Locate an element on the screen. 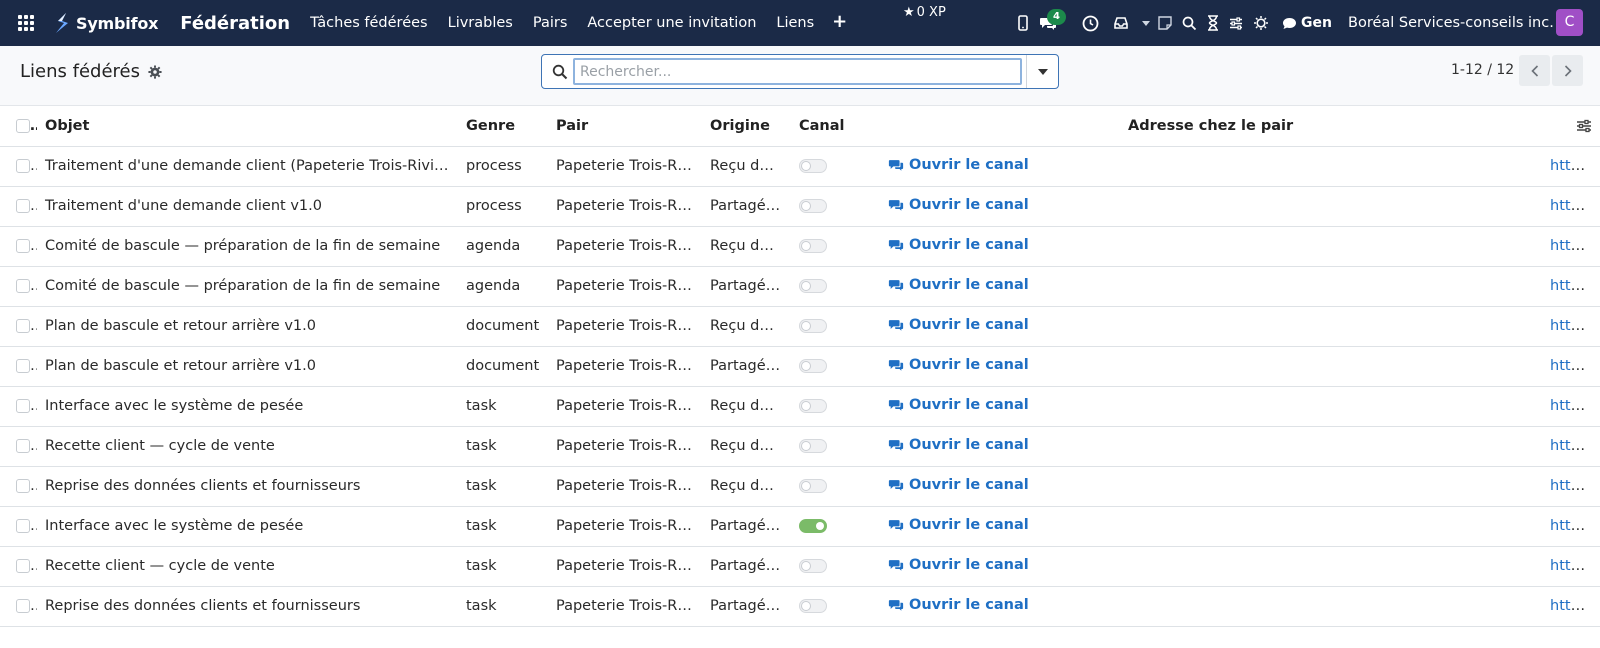 The width and height of the screenshot is (1600, 648). open-channel-label: Ouvrir le canal is located at coordinates (969, 204).